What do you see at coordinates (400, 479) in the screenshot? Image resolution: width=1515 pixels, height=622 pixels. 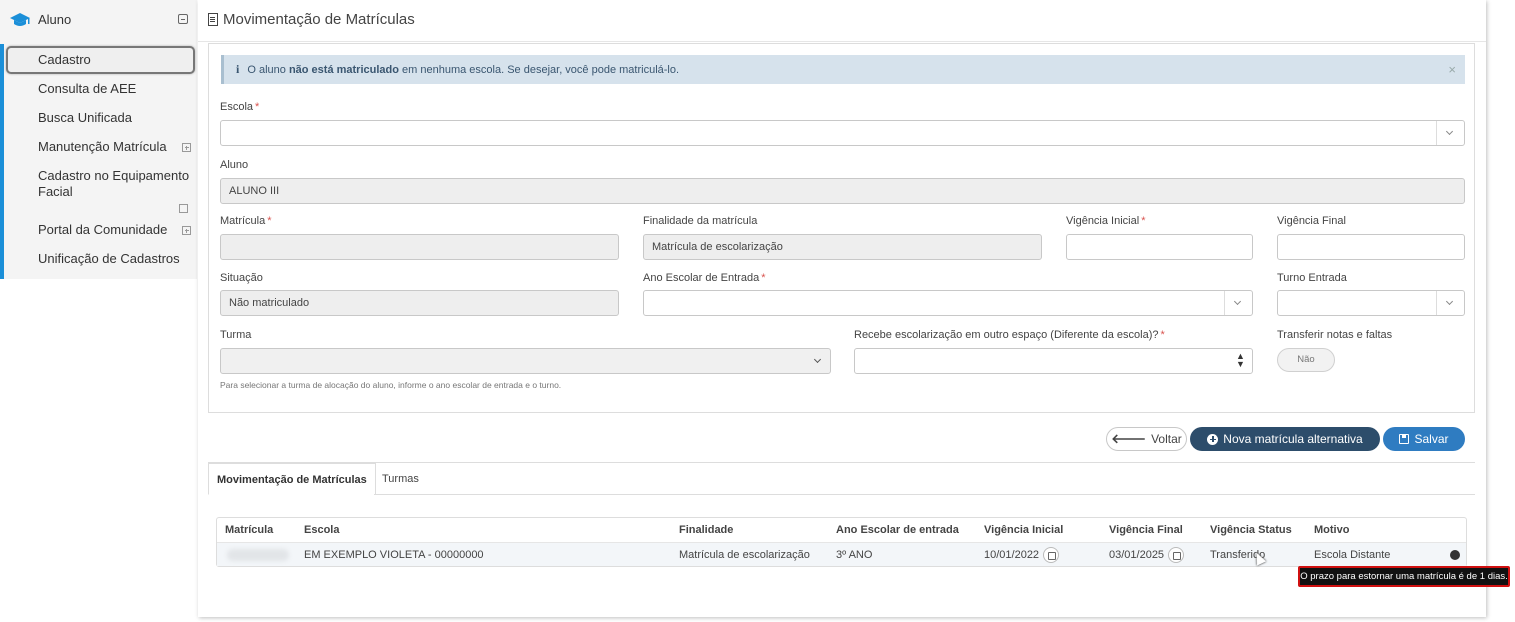 I see `tab-turmas: Turmas` at bounding box center [400, 479].